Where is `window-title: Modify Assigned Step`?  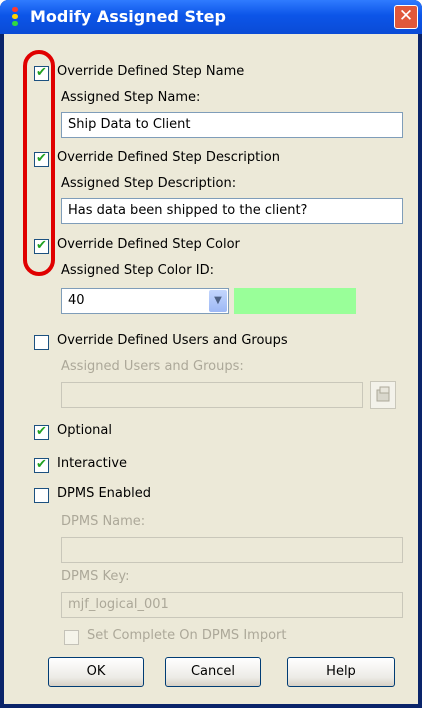
window-title: Modify Assigned Step is located at coordinates (128, 16).